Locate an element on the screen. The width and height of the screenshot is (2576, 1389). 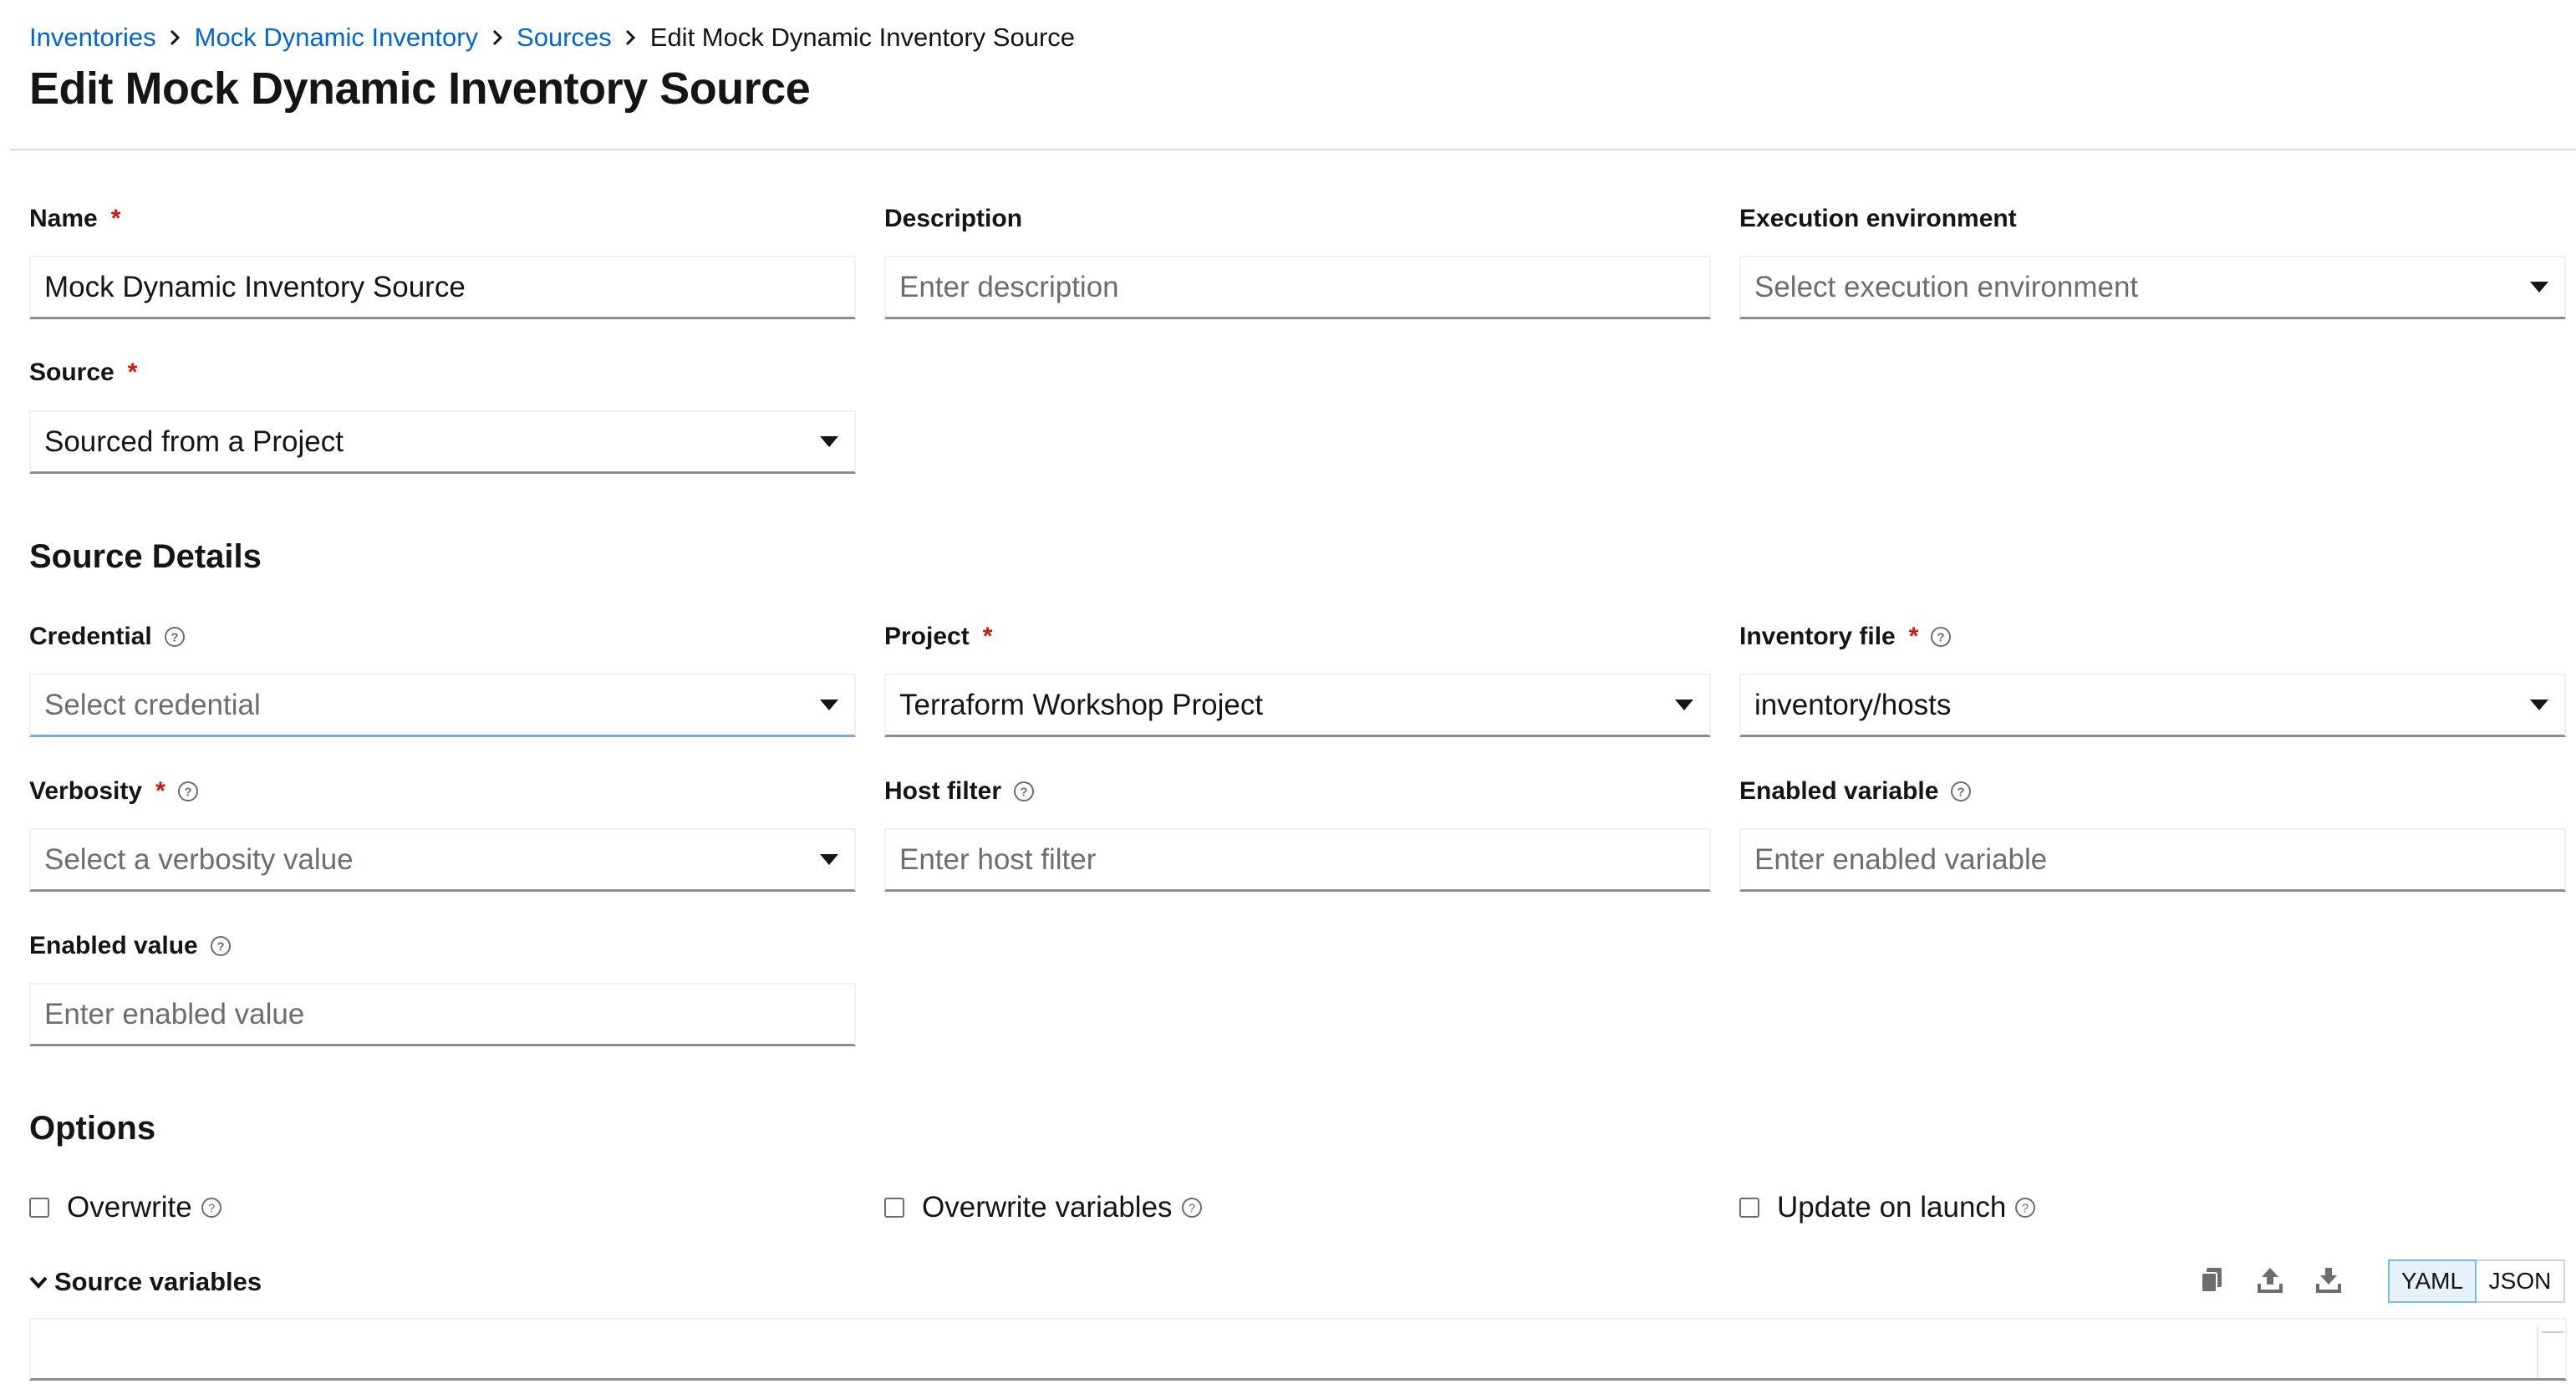
source-variables-editor is located at coordinates (1298, 1349).